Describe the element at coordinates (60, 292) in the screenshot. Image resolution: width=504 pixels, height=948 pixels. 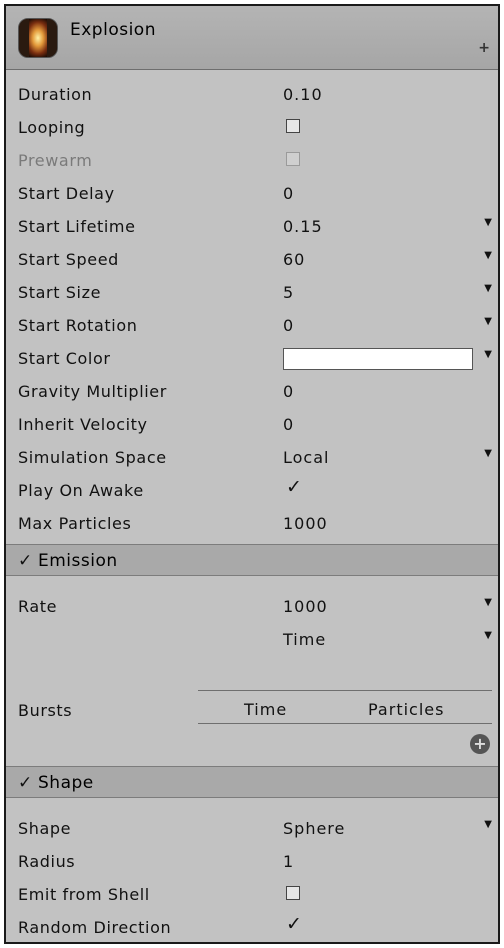
I see `start-size-label: Start Size` at that location.